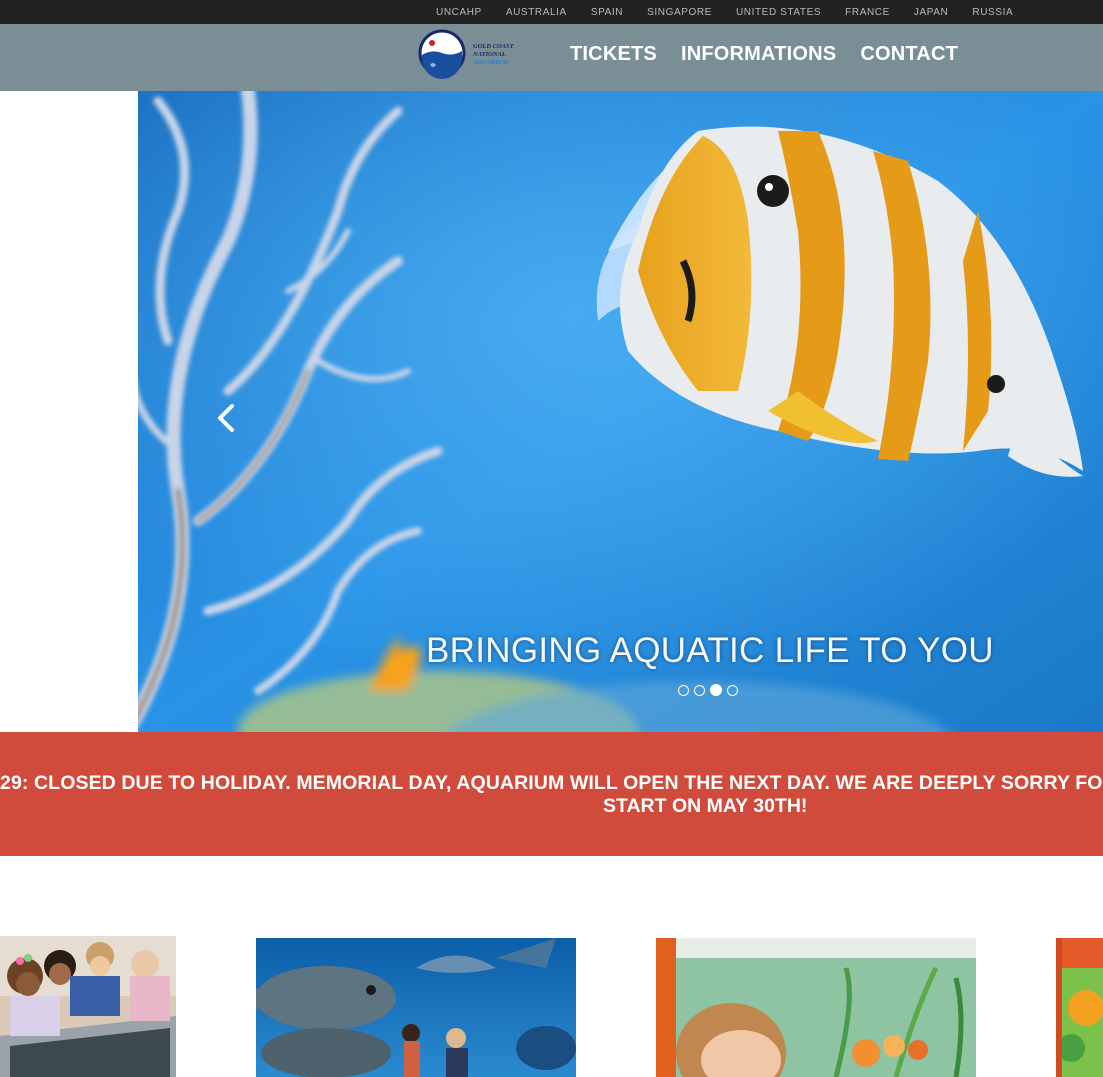 The image size is (1103, 1077). Describe the element at coordinates (459, 12) in the screenshot. I see `country-link-uncahp: UNCAHP` at that location.